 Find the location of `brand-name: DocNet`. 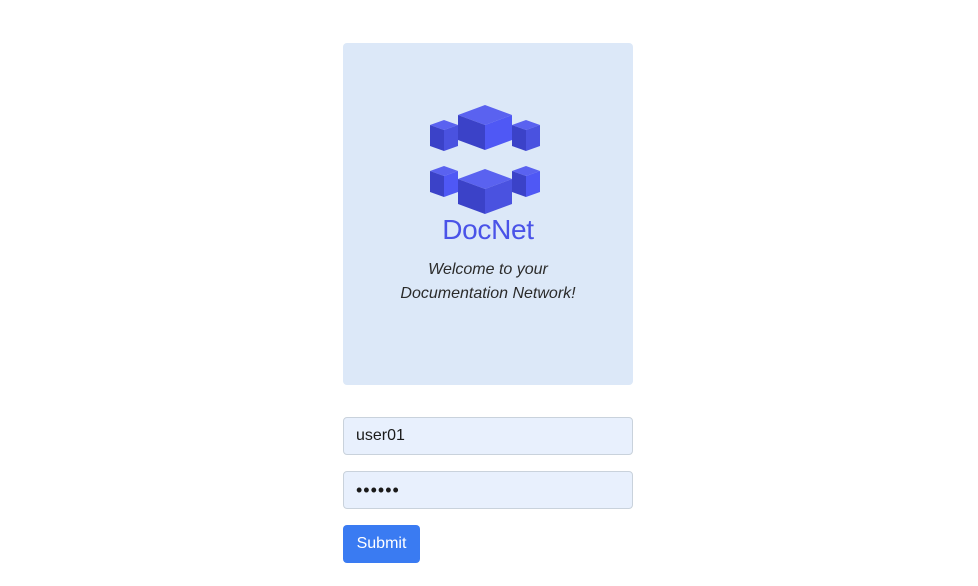

brand-name: DocNet is located at coordinates (488, 229).